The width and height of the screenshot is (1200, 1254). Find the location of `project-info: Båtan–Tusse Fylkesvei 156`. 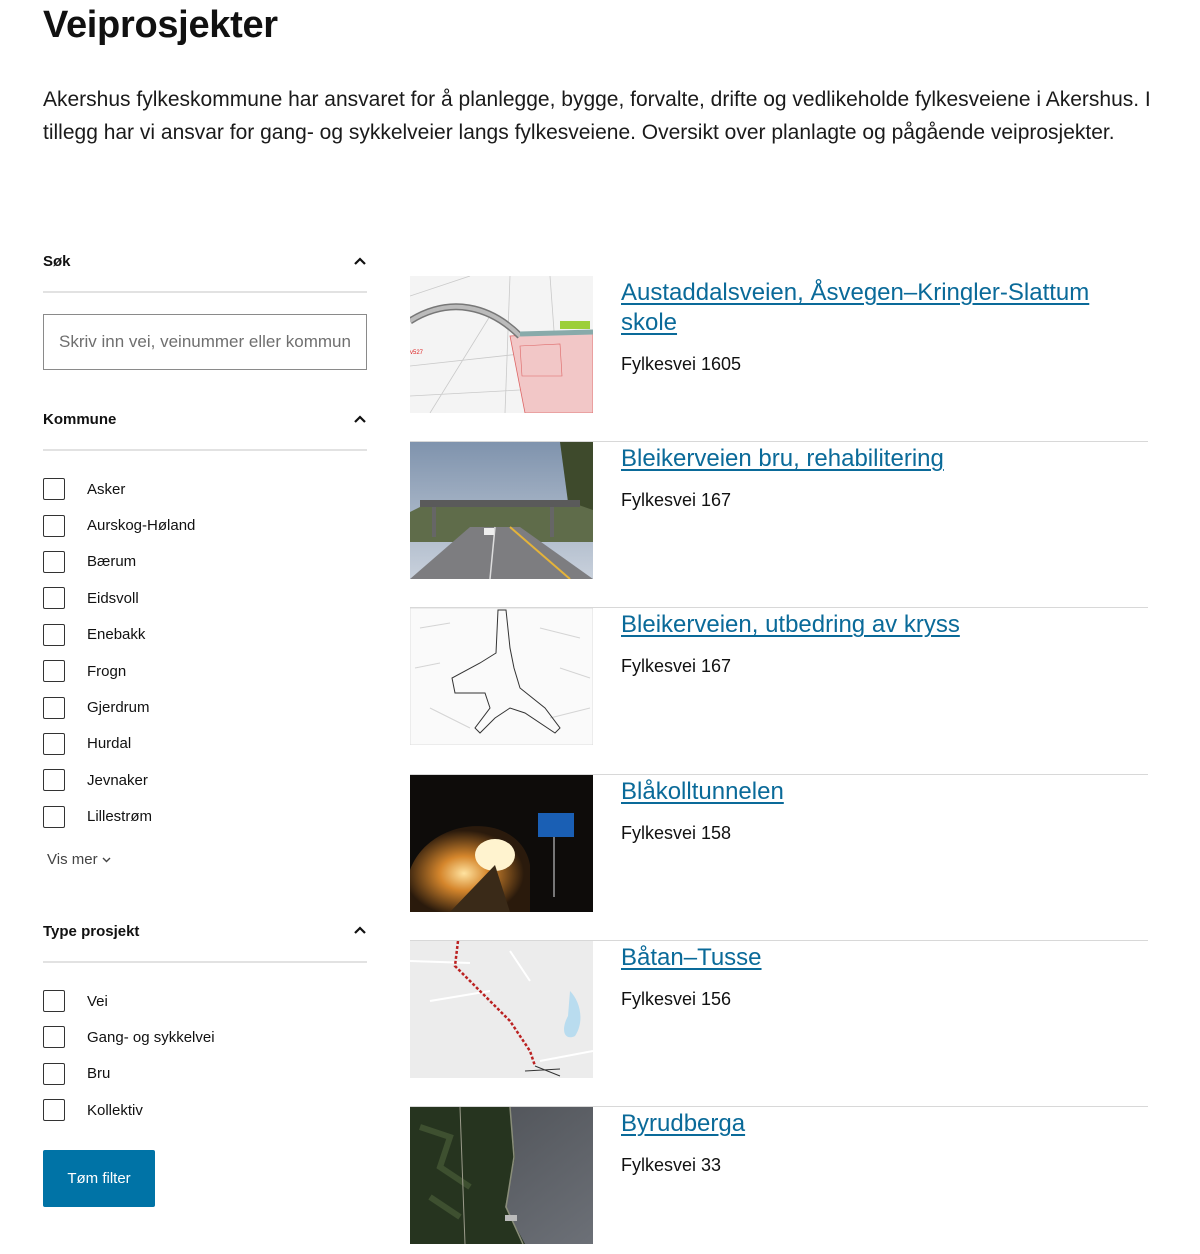

project-info: Båtan–Tusse Fylkesvei 156 is located at coordinates (691, 1023).